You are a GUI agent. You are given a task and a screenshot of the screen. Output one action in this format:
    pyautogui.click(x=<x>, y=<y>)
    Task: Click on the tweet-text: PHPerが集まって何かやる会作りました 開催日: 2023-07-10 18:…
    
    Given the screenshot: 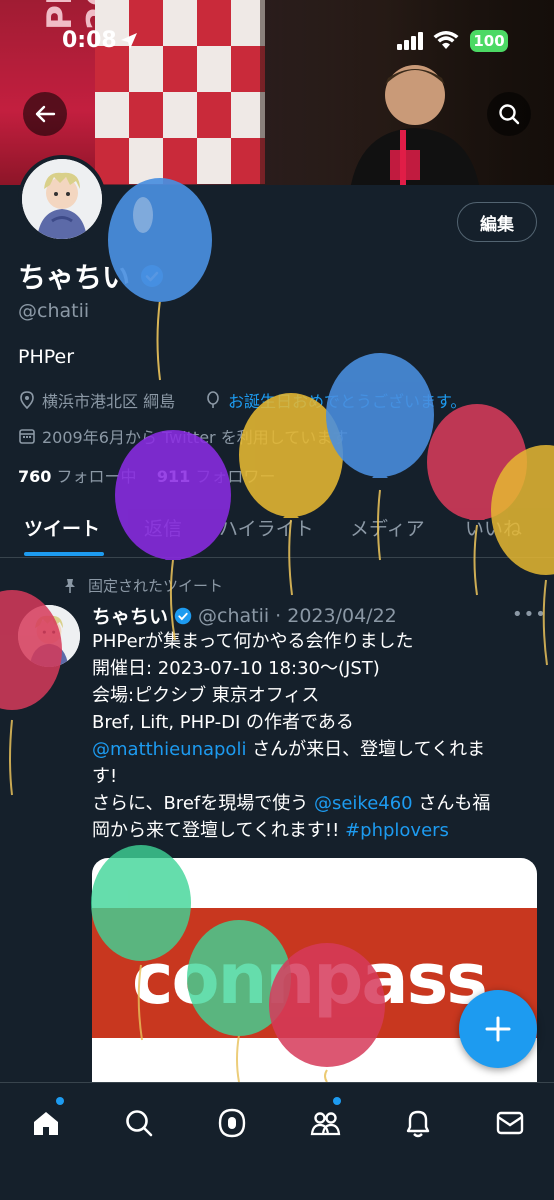 What is the action you would take?
    pyautogui.click(x=317, y=736)
    